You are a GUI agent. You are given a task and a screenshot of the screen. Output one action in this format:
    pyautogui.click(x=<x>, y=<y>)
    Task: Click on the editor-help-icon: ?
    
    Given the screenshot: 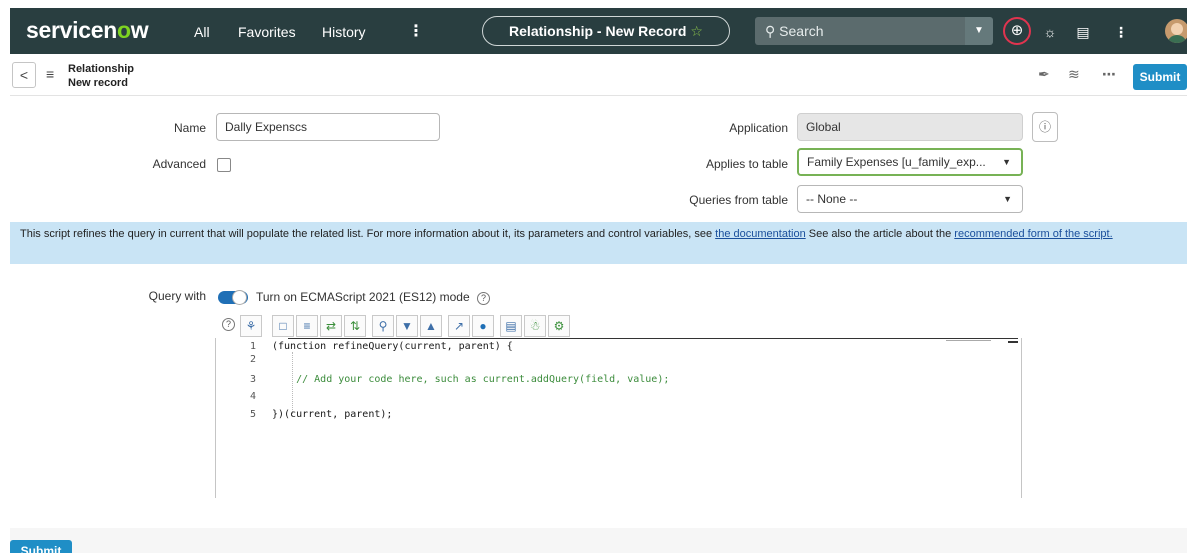 What is the action you would take?
    pyautogui.click(x=228, y=324)
    